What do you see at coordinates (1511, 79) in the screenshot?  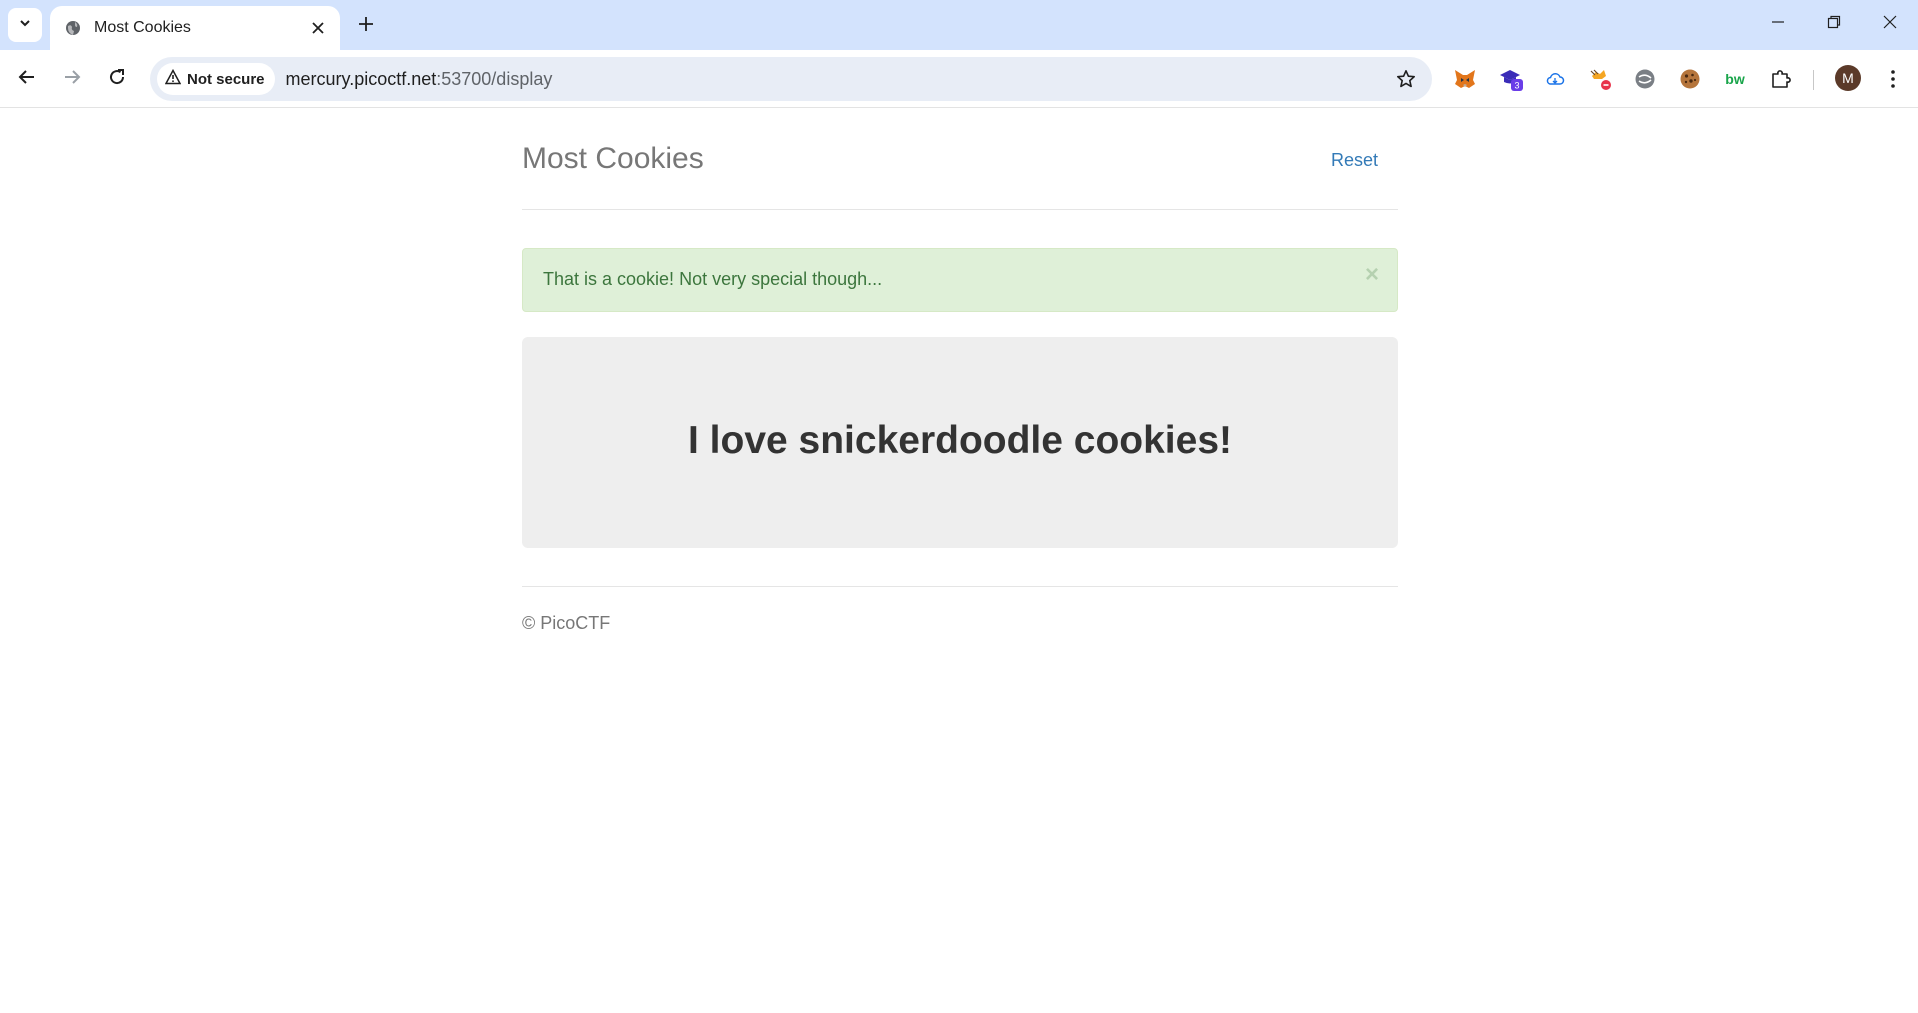 I see `graduation-cap-icon: 3` at bounding box center [1511, 79].